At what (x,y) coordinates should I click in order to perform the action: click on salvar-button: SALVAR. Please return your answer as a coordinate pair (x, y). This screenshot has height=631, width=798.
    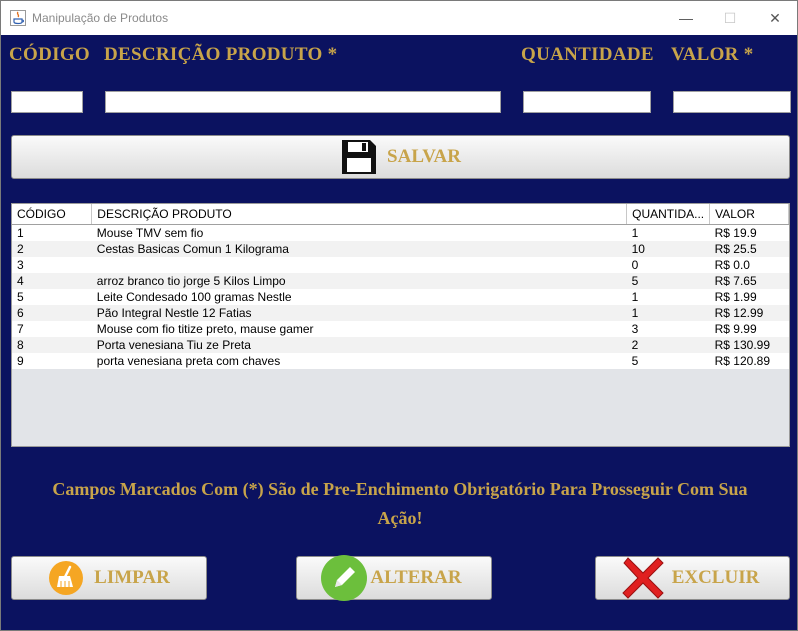
    Looking at the image, I should click on (400, 157).